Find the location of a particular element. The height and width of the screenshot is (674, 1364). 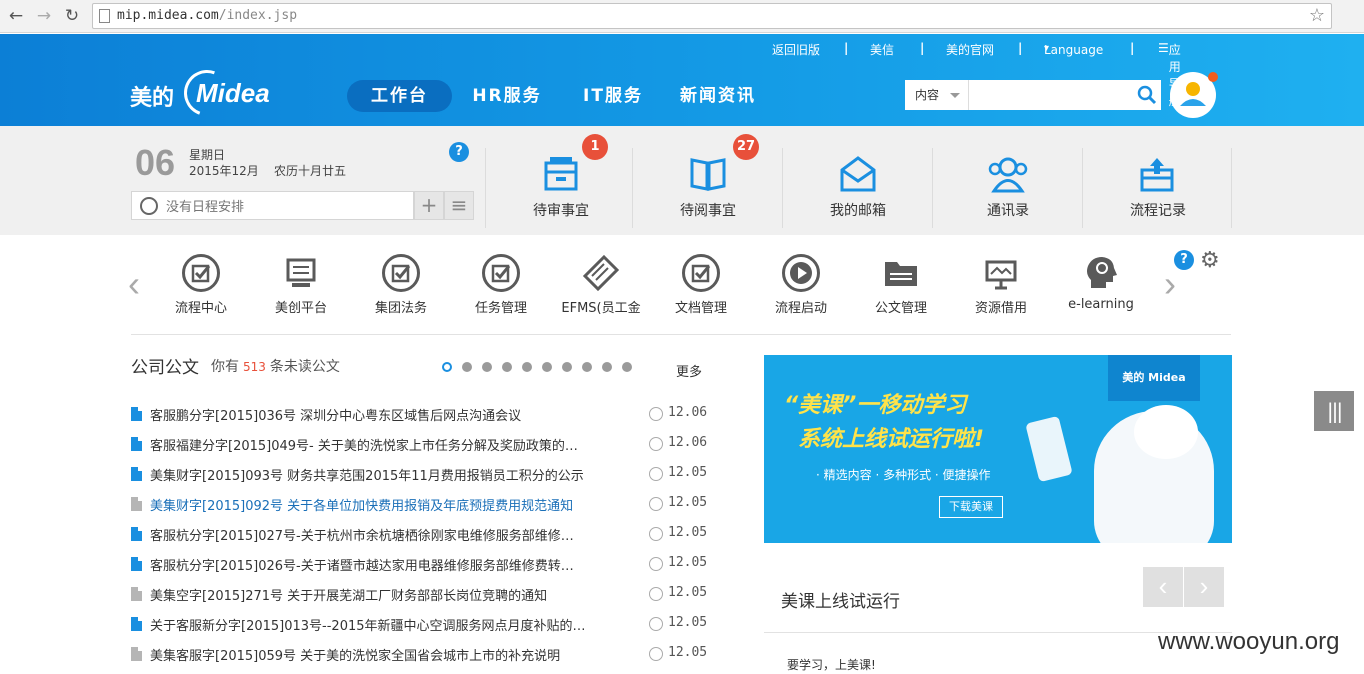

quick-mailbox: 我的邮箱 is located at coordinates (857, 188).